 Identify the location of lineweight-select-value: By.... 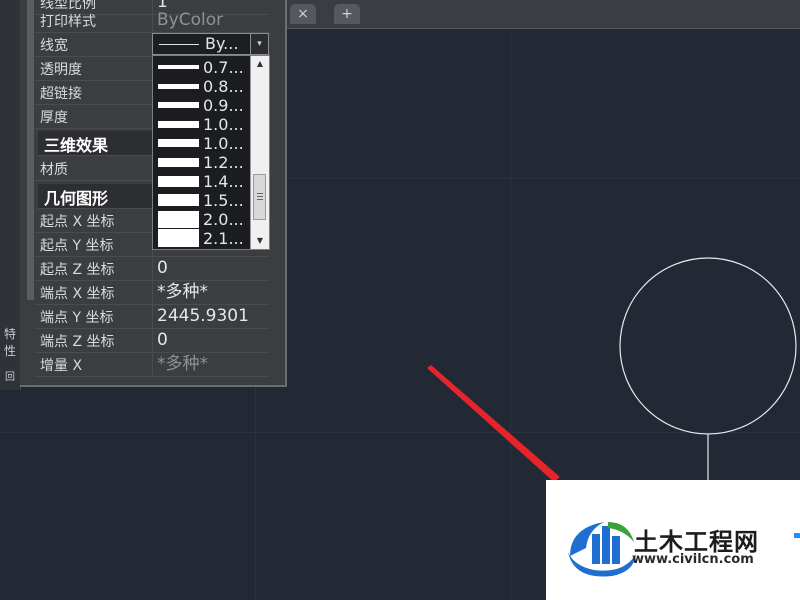
(222, 43).